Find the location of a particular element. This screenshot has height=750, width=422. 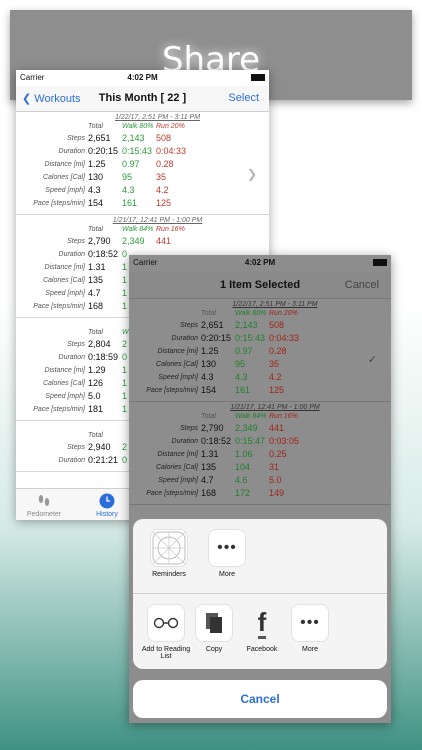

total-value: 2,651 is located at coordinates (212, 325).